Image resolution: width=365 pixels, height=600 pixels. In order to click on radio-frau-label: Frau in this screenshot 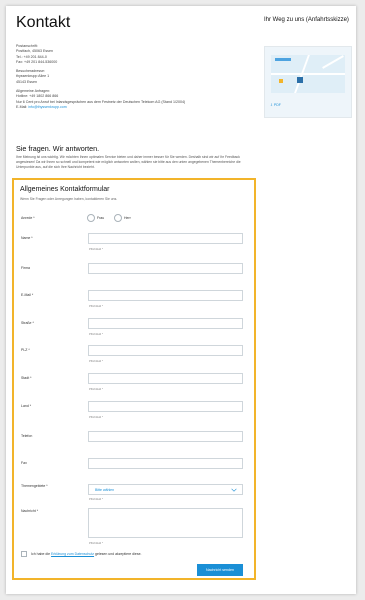, I will do `click(101, 218)`.